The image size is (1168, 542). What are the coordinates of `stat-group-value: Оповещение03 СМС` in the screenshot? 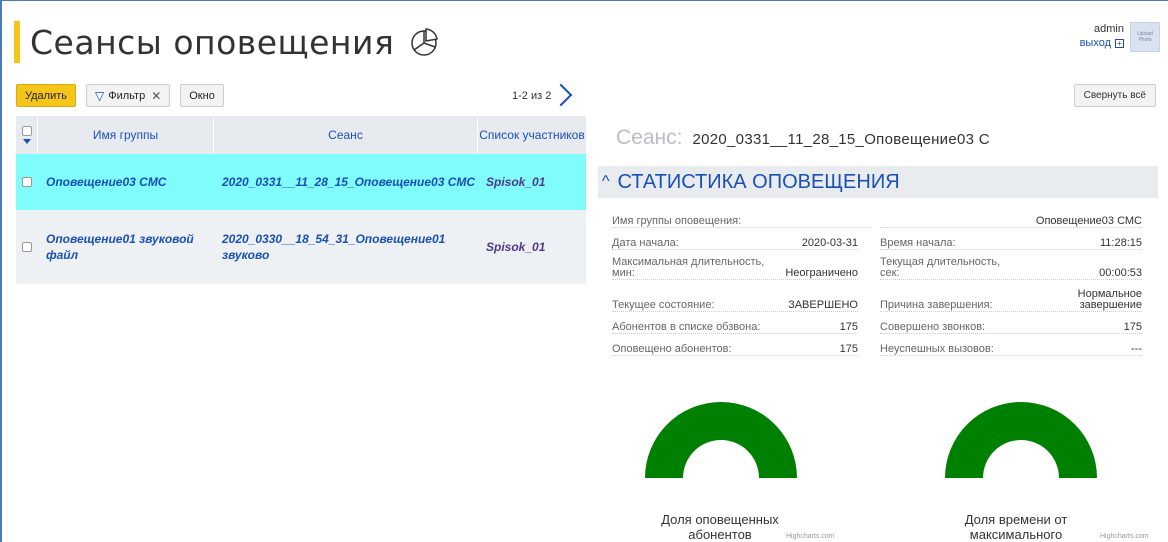 It's located at (1011, 219).